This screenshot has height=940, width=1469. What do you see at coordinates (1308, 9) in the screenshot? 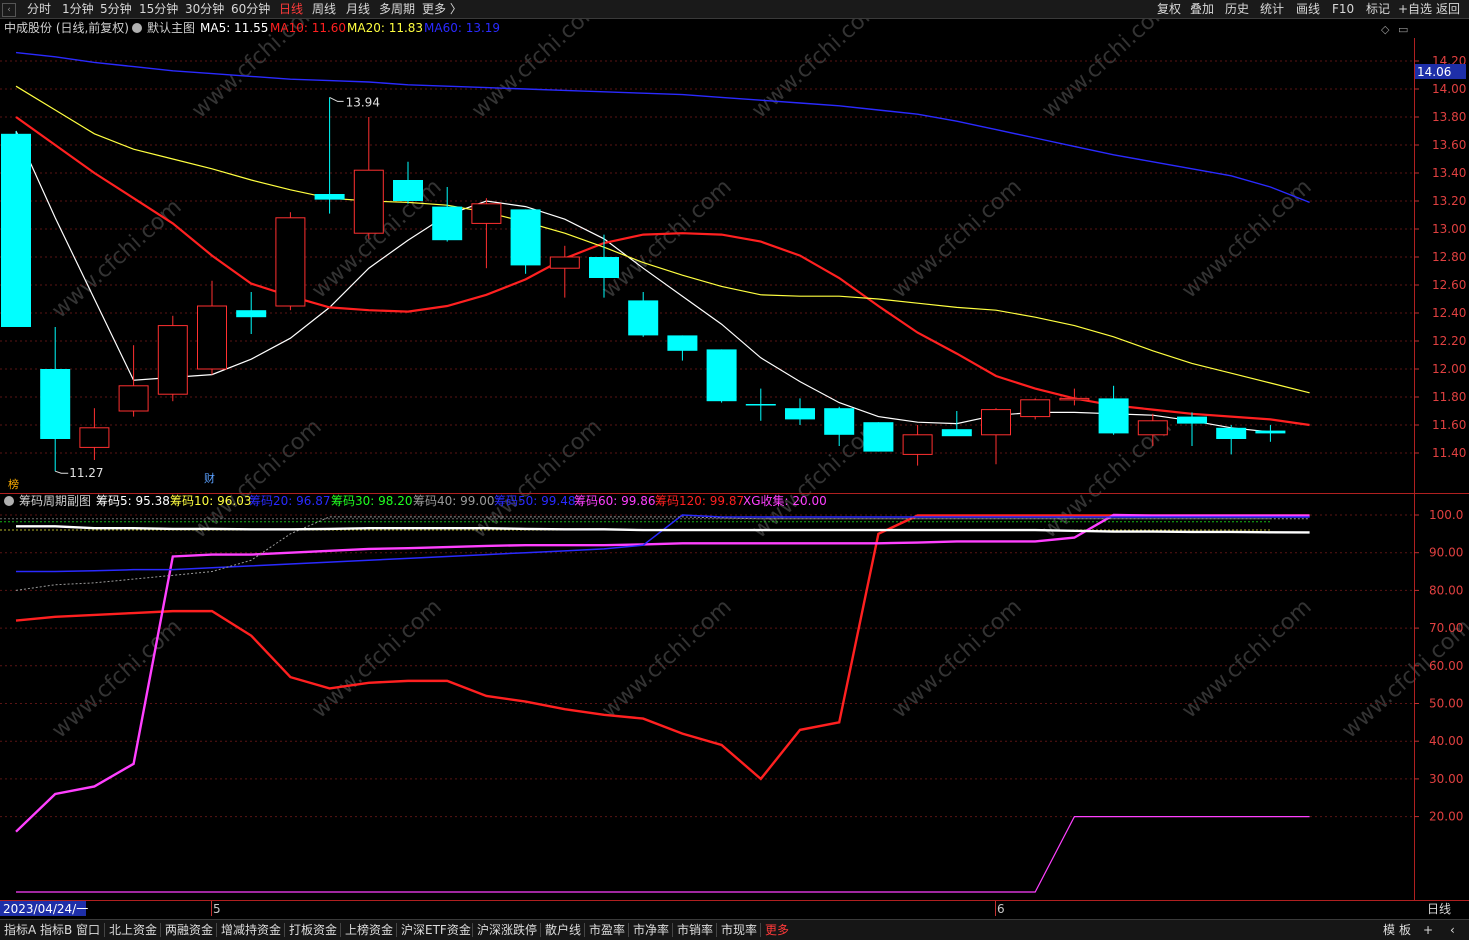
I see `draw-line-button: 画线` at bounding box center [1308, 9].